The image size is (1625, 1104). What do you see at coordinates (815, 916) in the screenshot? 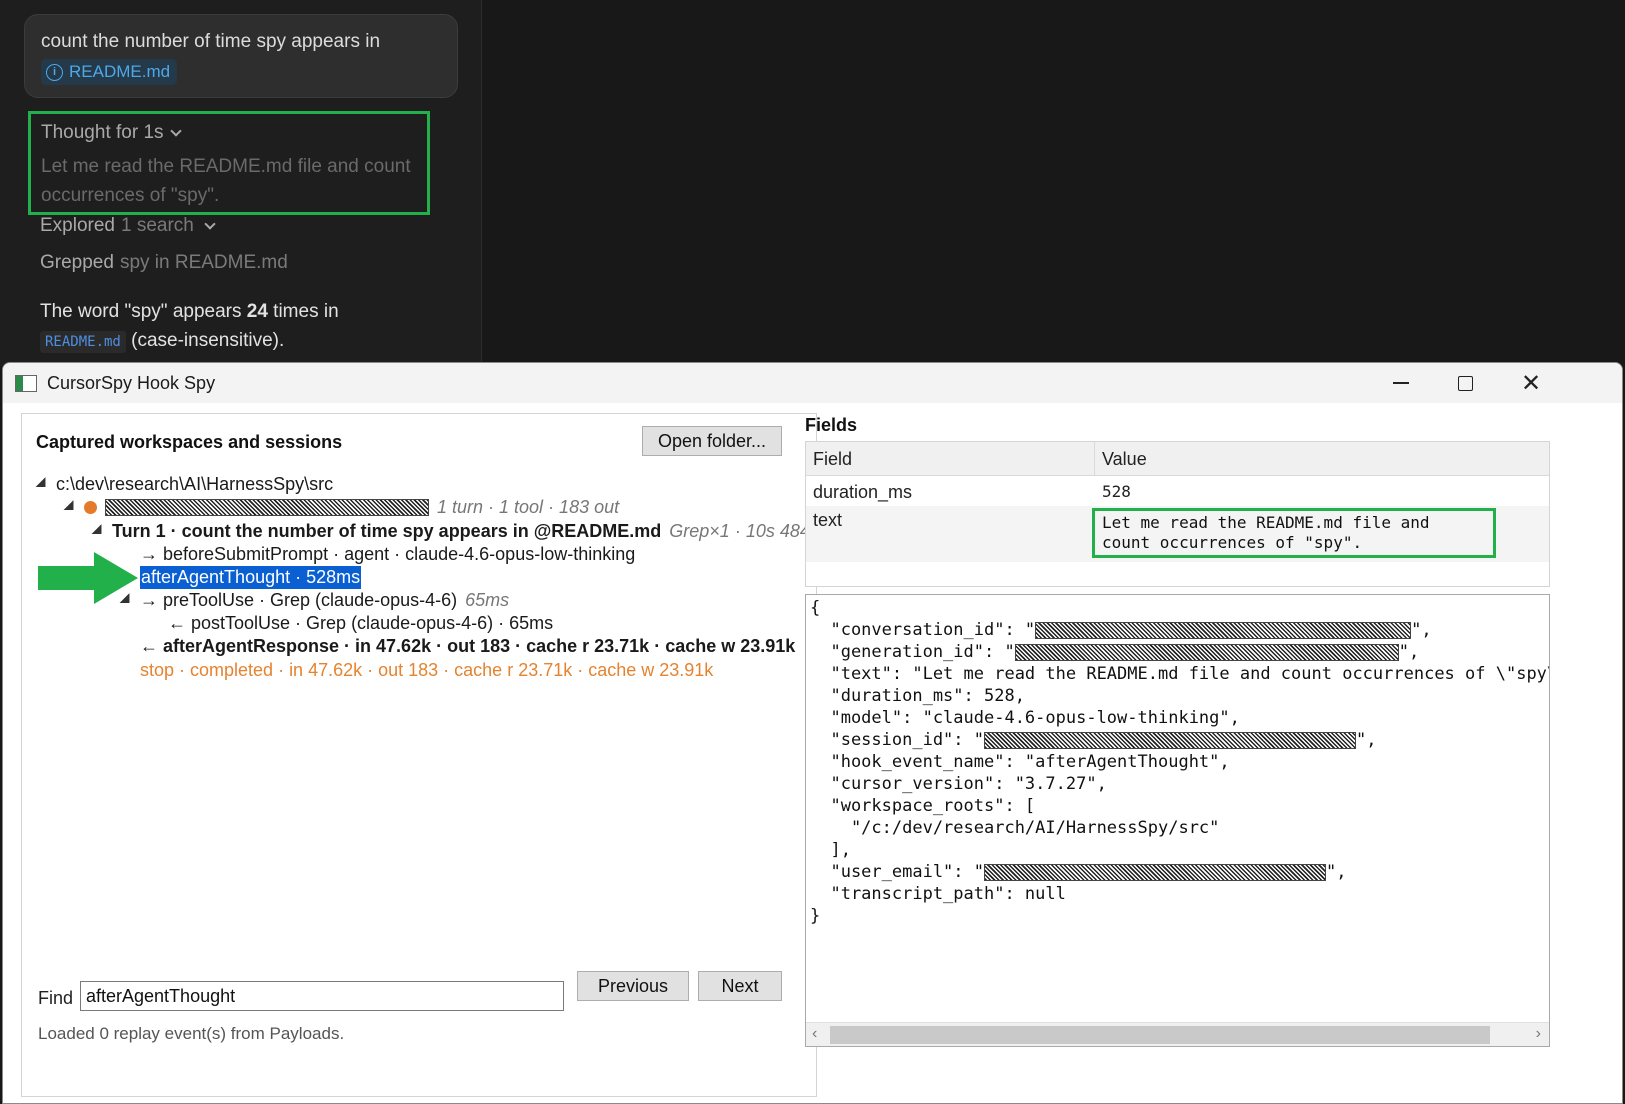
I see `json-line: }` at bounding box center [815, 916].